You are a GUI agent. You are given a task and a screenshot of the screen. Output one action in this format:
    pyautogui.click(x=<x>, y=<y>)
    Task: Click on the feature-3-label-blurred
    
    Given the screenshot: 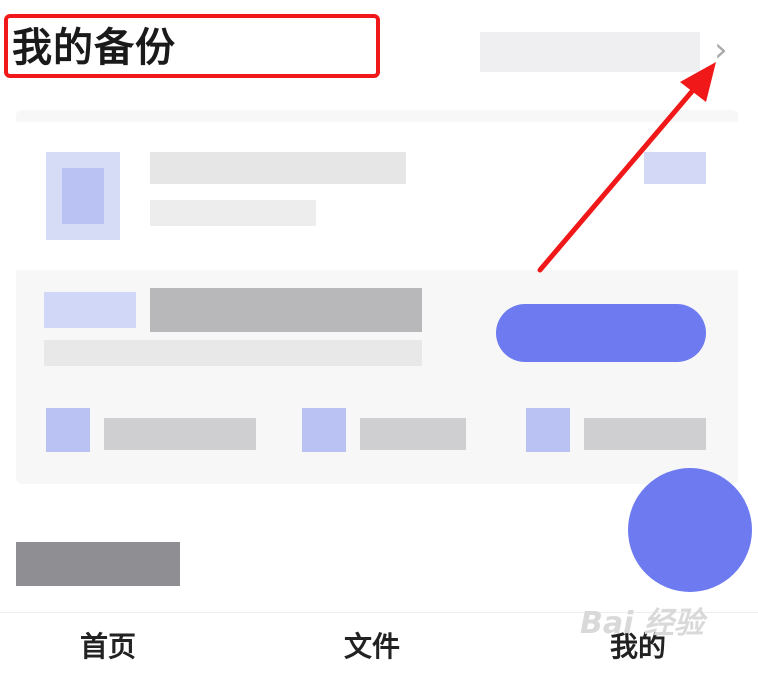 What is the action you would take?
    pyautogui.click(x=645, y=434)
    